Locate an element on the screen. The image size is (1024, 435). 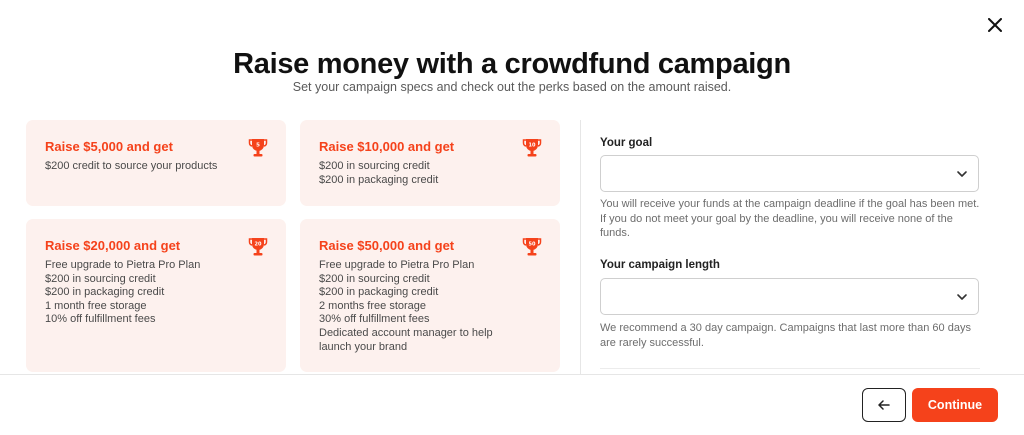
trophy-icon: 5 is located at coordinates (258, 148).